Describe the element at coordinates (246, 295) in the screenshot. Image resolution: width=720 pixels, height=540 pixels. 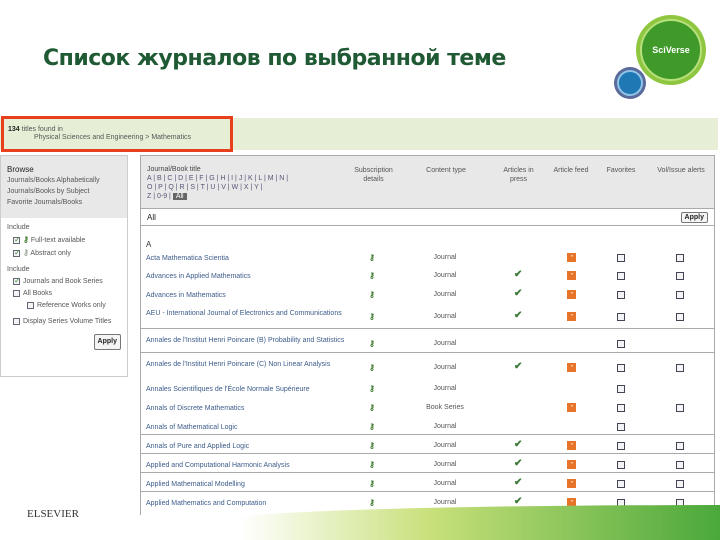
I see `journal-title-link: Advances in Mathematics` at that location.